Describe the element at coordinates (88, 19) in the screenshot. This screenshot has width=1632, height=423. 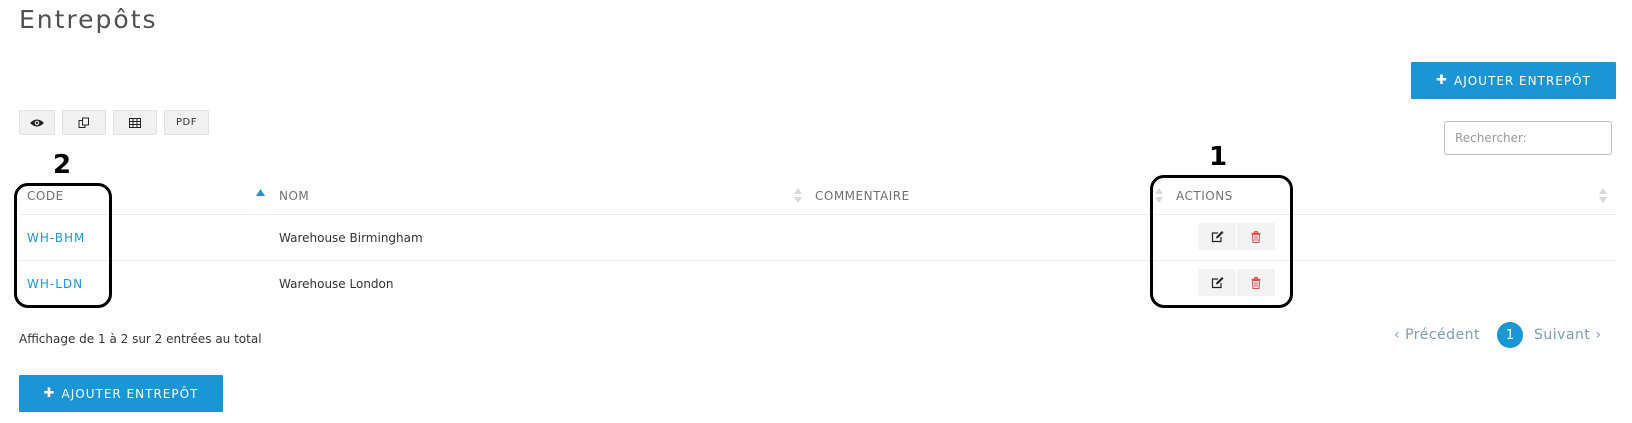
I see `page-title: Entrepôts` at that location.